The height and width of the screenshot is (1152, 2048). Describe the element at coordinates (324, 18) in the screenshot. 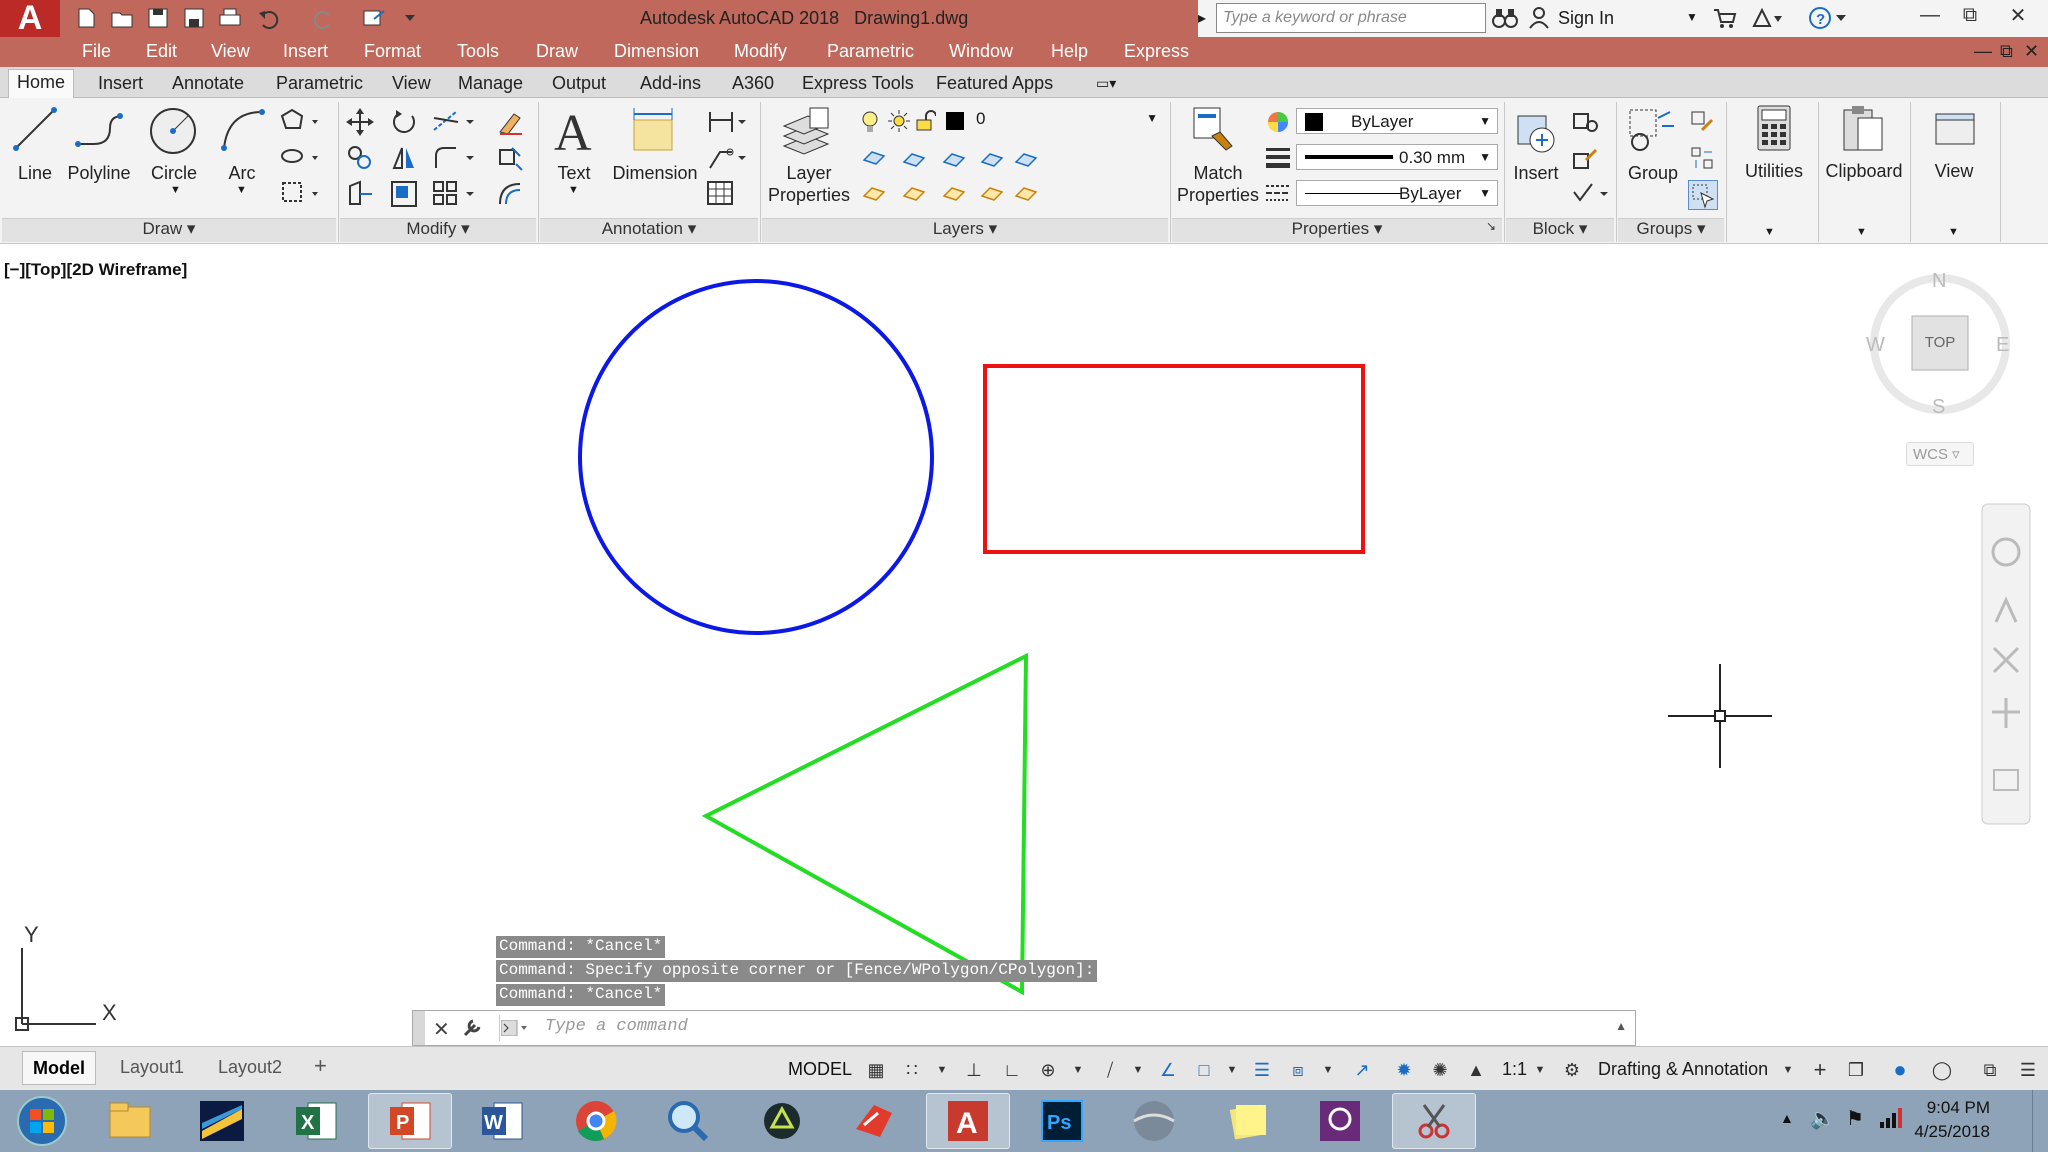

I see `redo-icon` at that location.